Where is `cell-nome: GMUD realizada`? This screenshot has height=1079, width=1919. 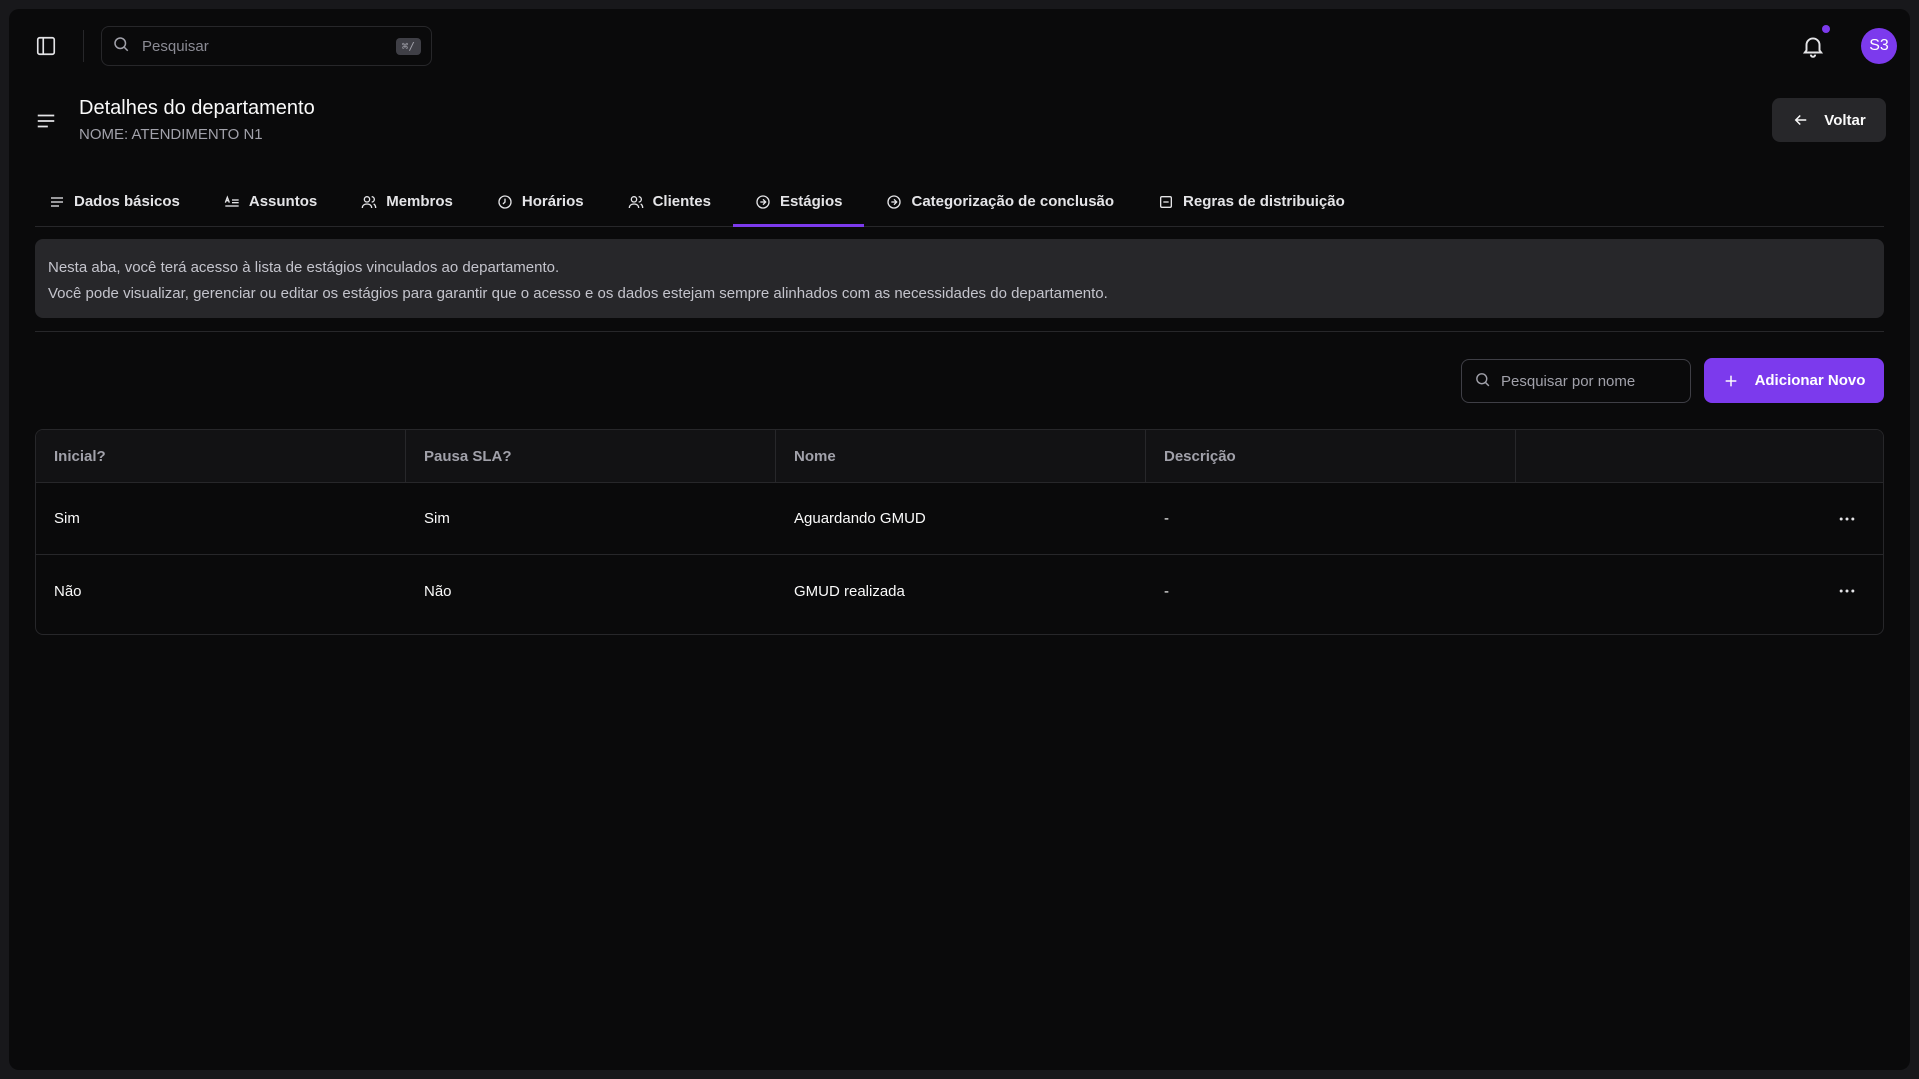 cell-nome: GMUD realizada is located at coordinates (849, 591).